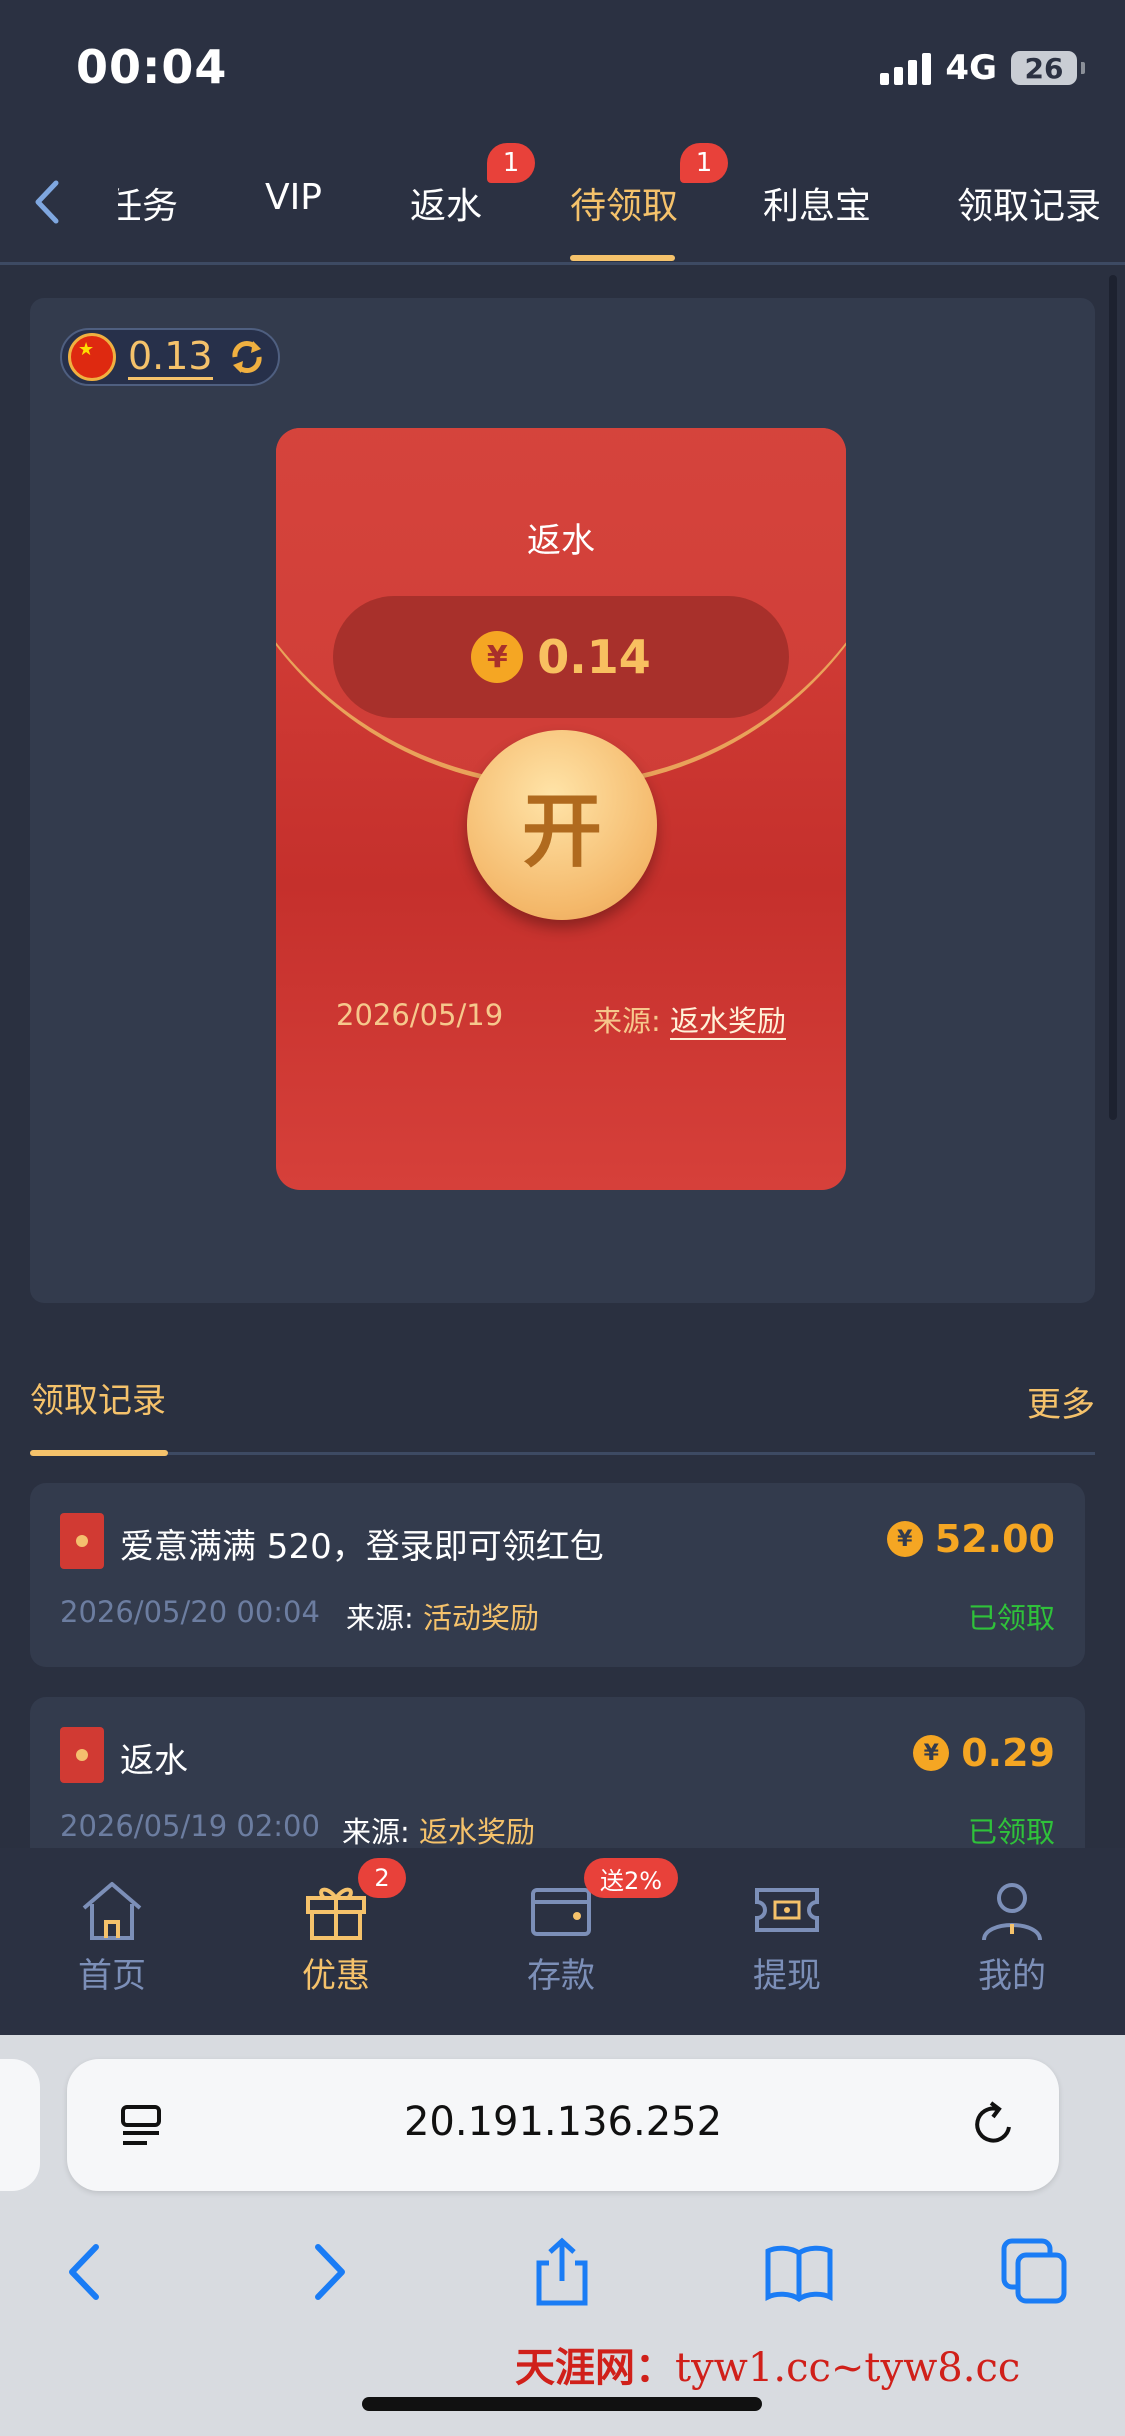  Describe the element at coordinates (247, 357) in the screenshot. I see `refresh-icon` at that location.